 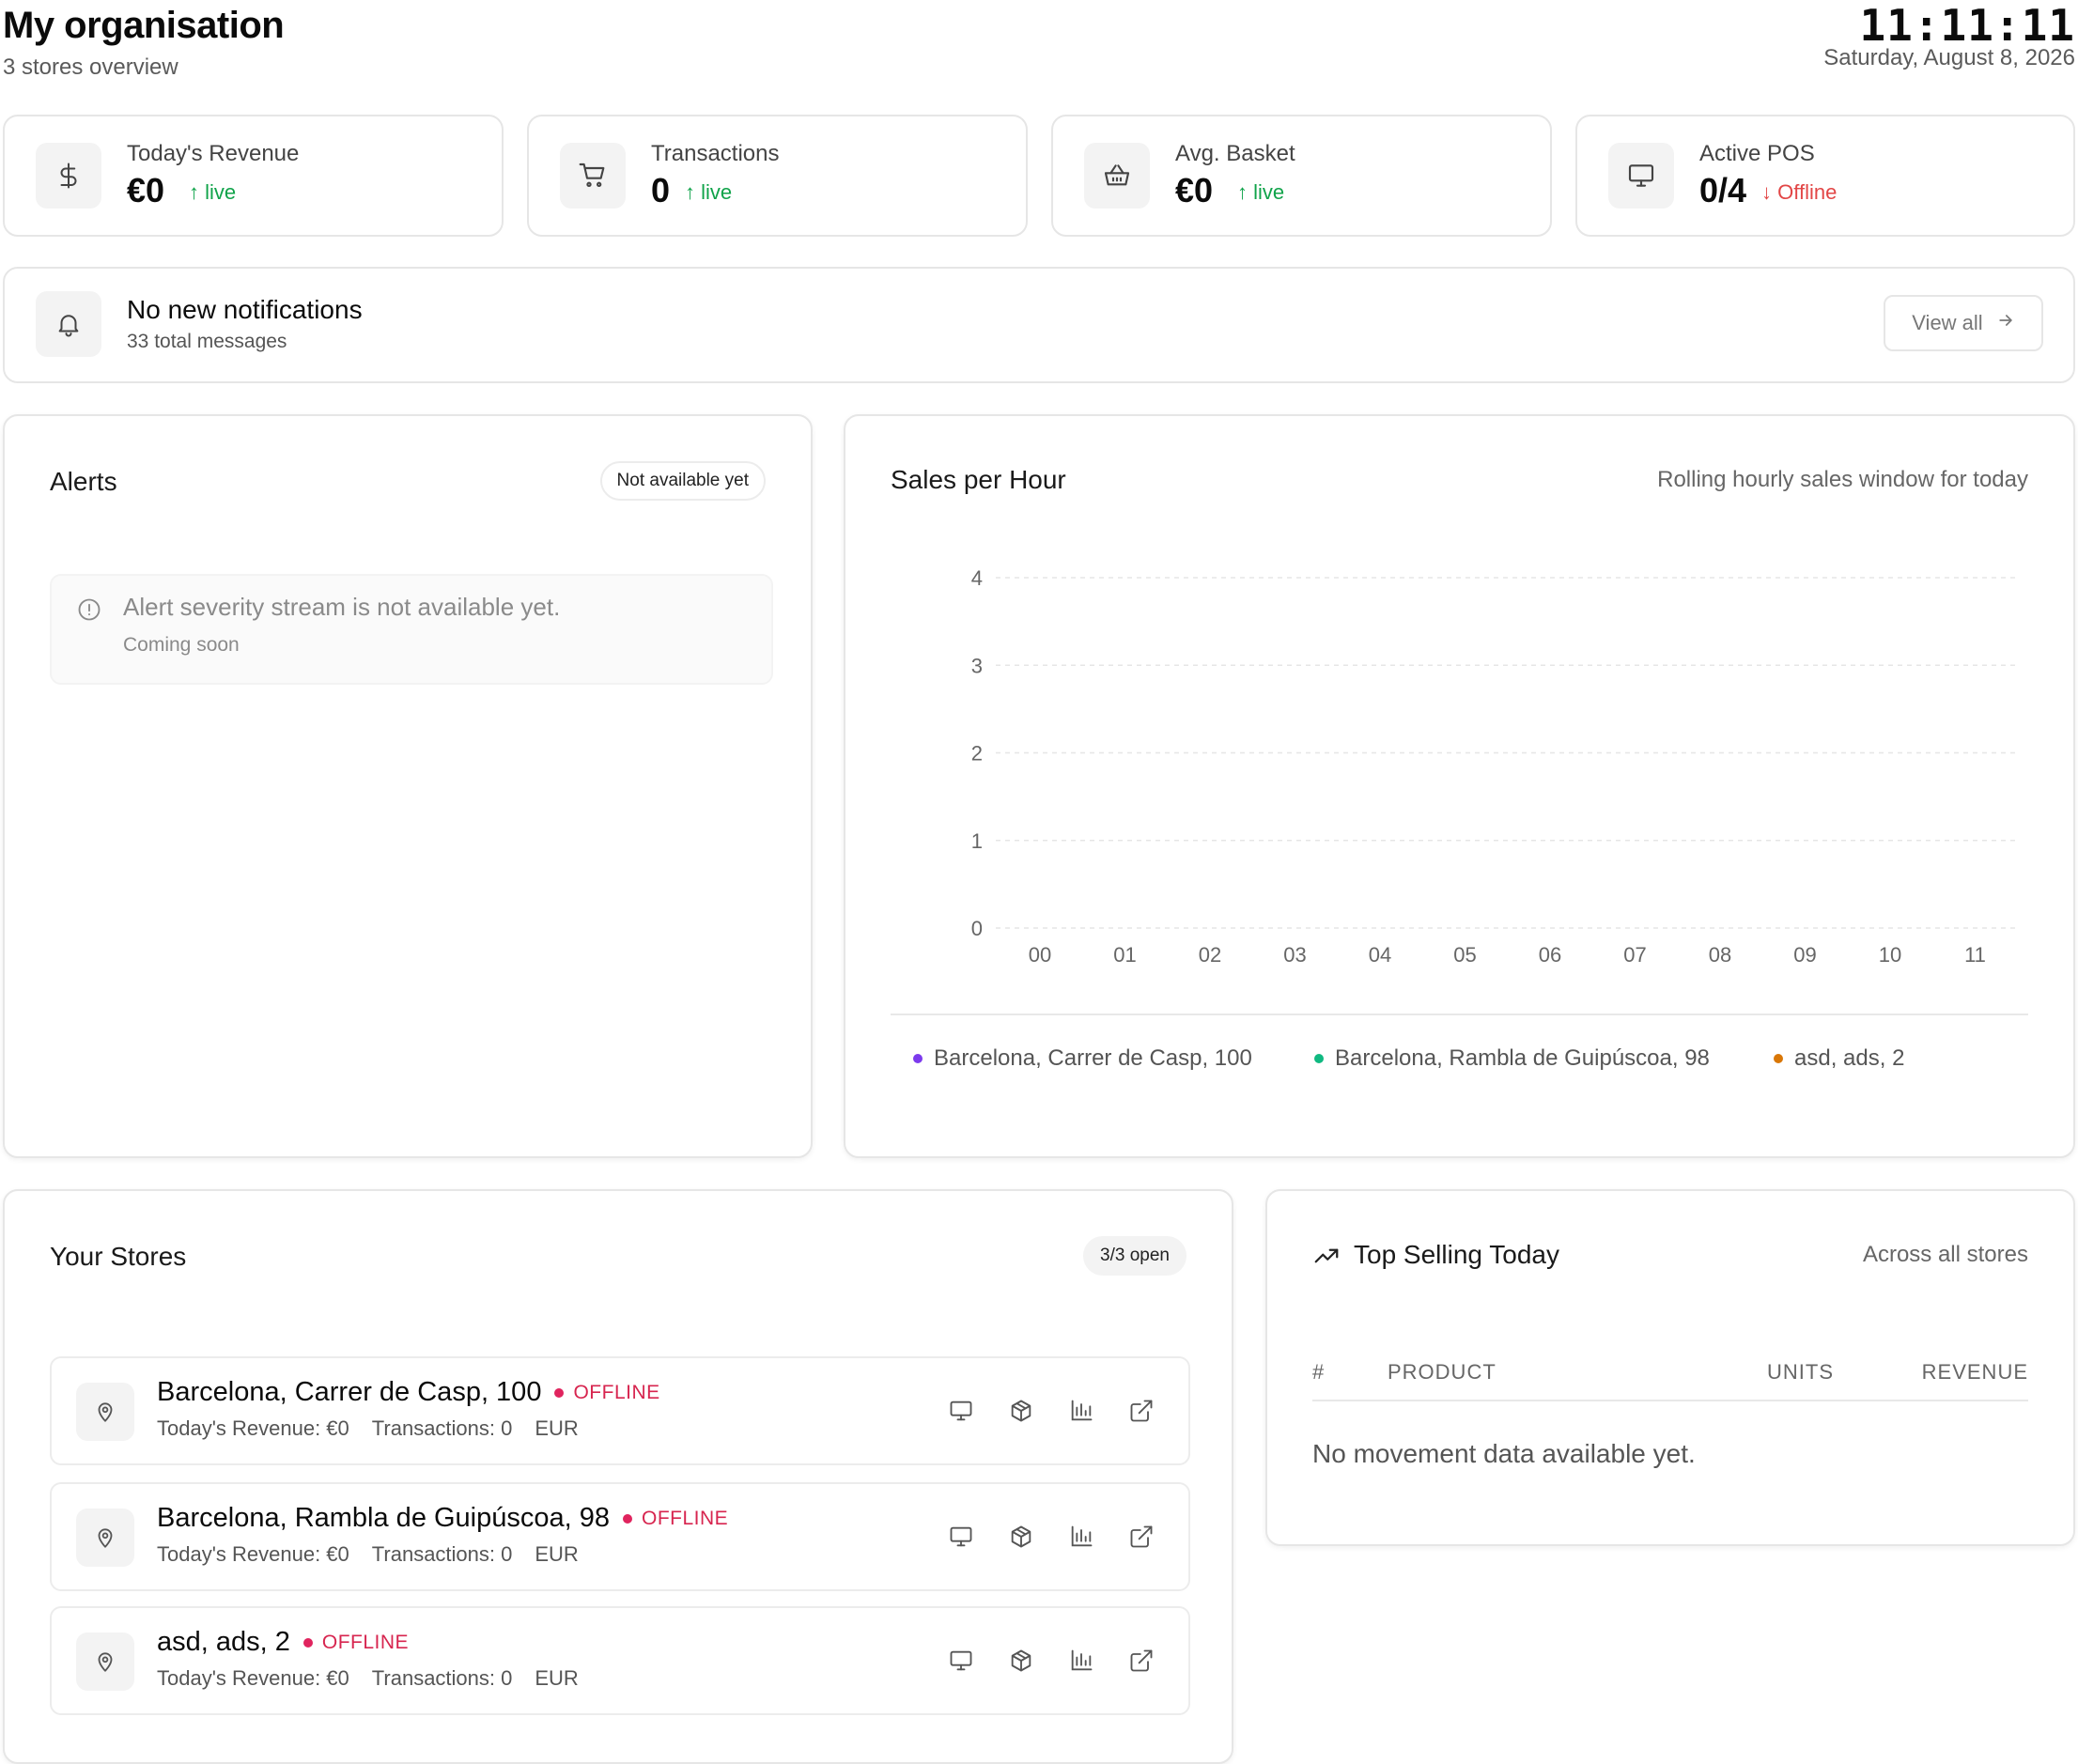 What do you see at coordinates (977, 665) in the screenshot?
I see `y-tick-label: 3` at bounding box center [977, 665].